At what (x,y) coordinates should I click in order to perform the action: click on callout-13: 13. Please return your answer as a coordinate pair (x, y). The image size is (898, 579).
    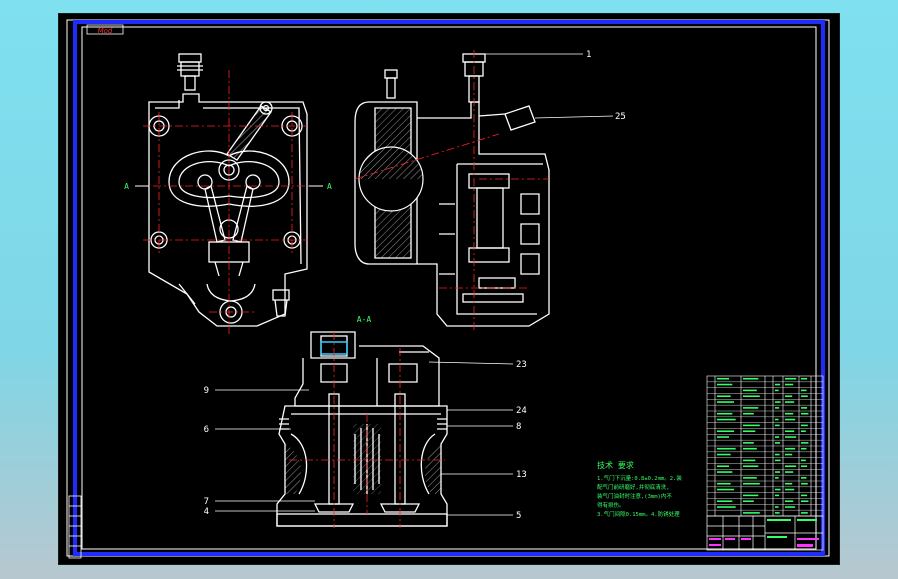
    Looking at the image, I should click on (521, 475).